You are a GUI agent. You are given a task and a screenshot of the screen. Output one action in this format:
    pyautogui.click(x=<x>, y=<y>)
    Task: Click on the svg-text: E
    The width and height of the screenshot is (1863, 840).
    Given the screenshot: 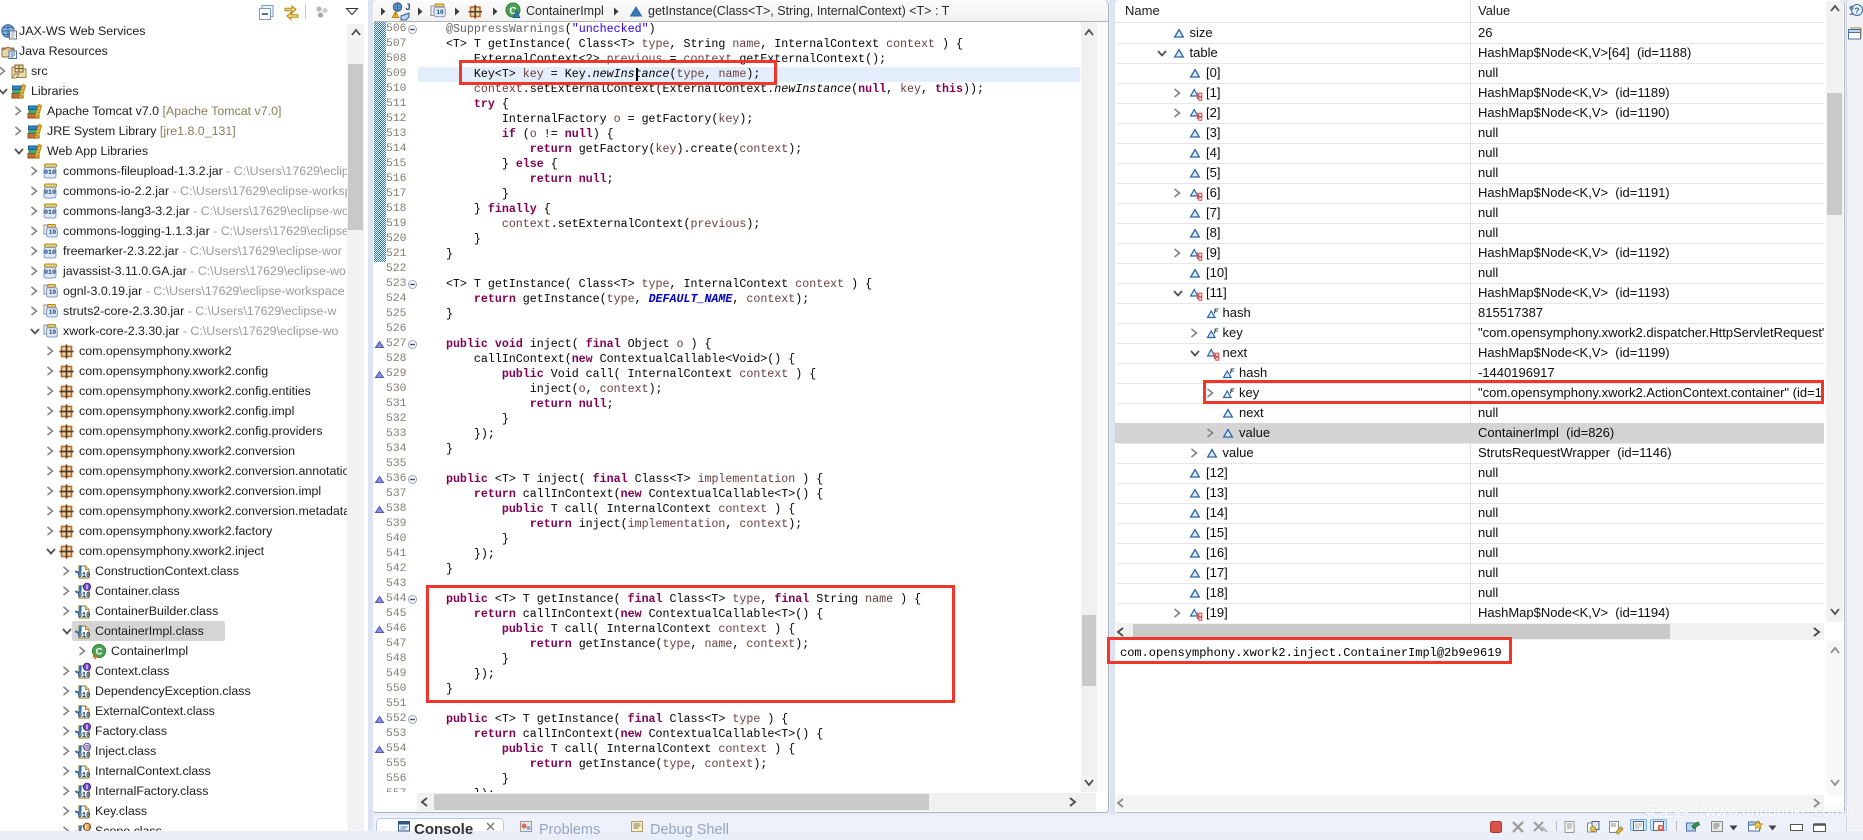 What is the action you would take?
    pyautogui.click(x=87, y=828)
    